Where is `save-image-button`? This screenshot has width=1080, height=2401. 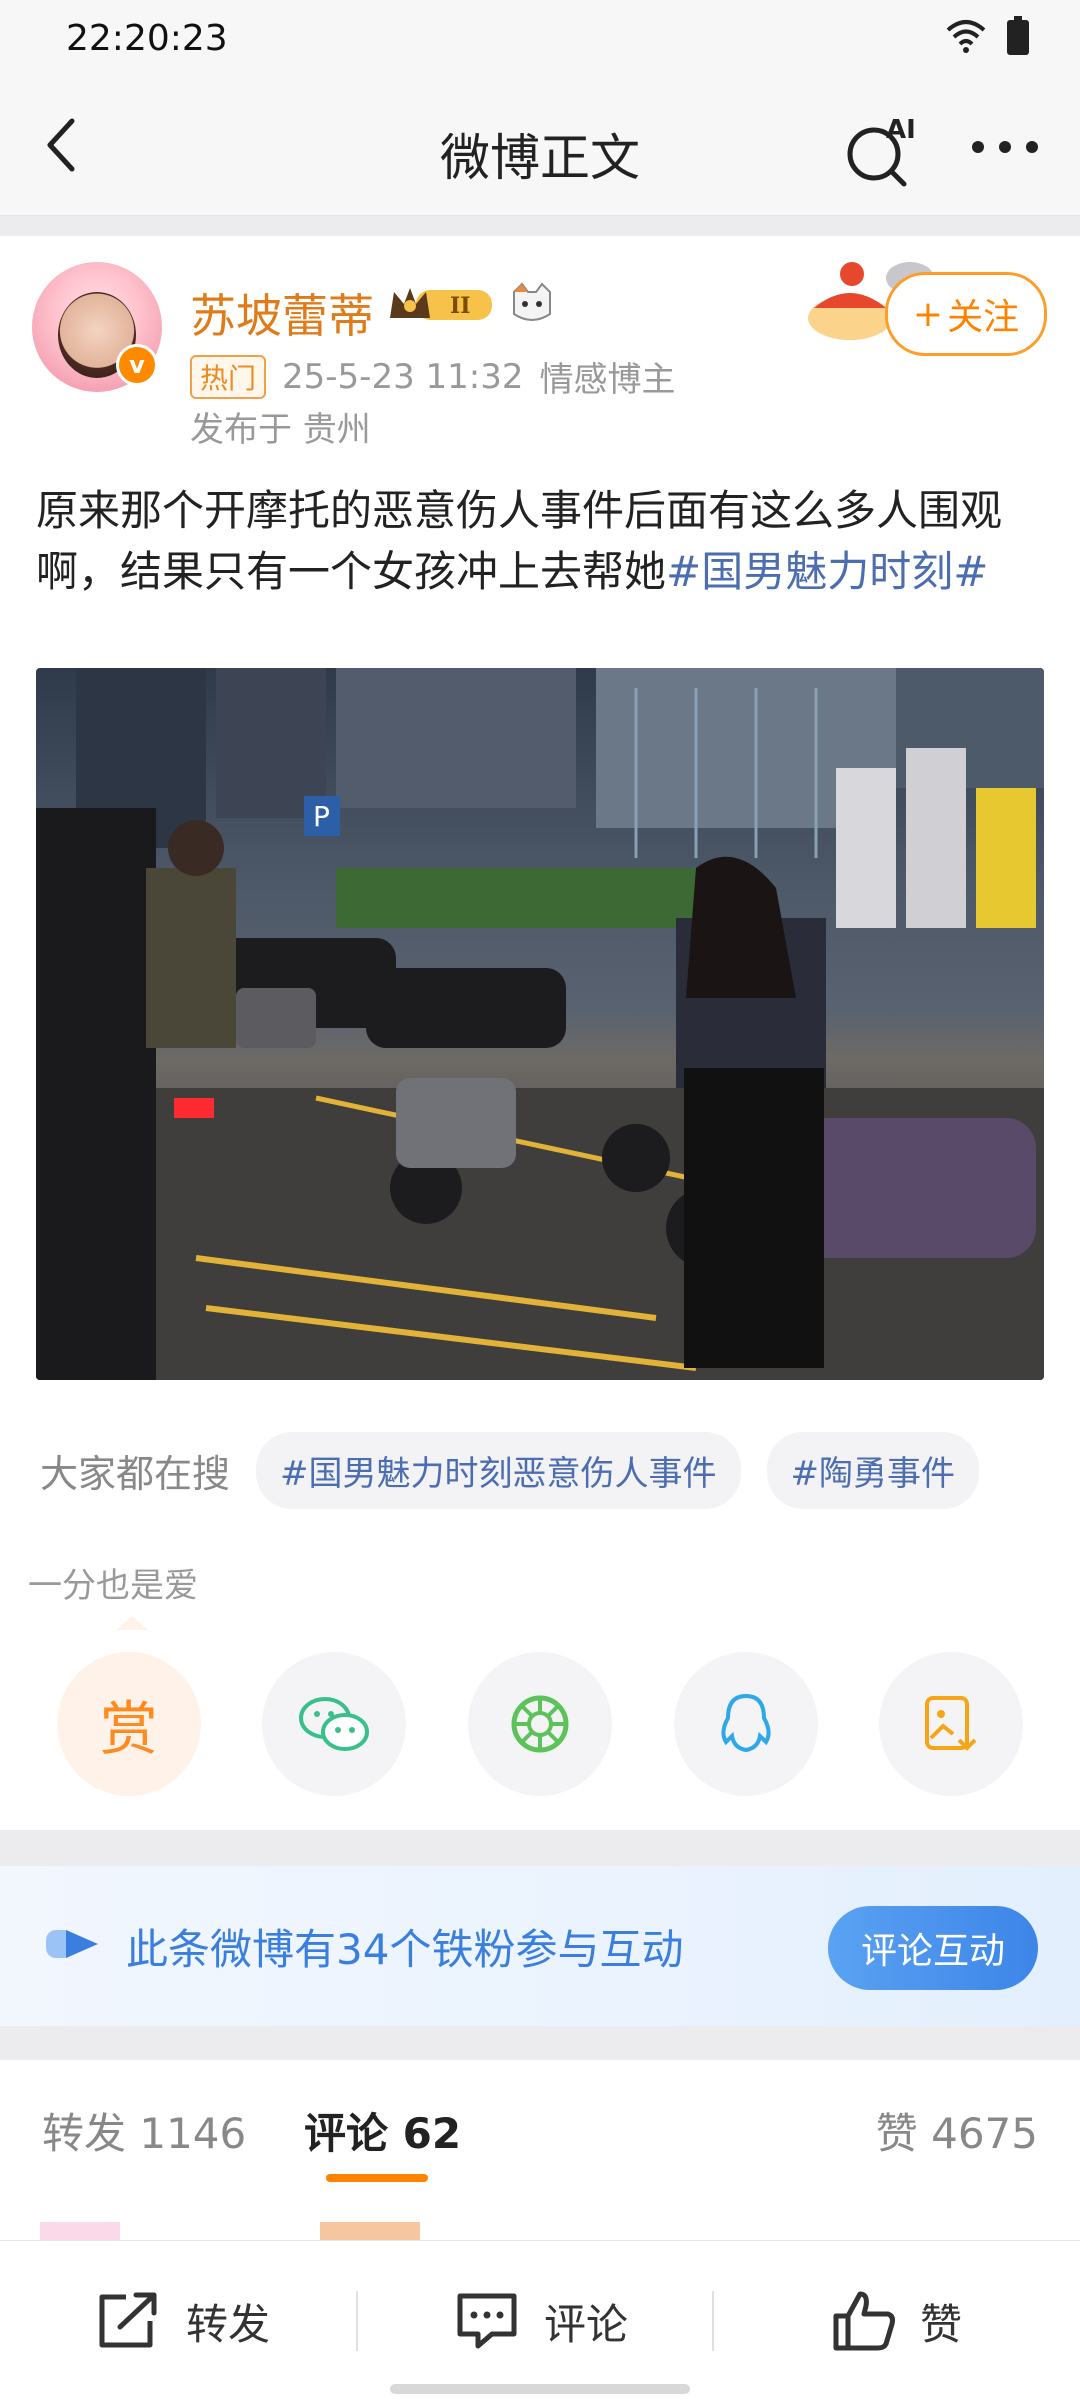
save-image-button is located at coordinates (951, 1724).